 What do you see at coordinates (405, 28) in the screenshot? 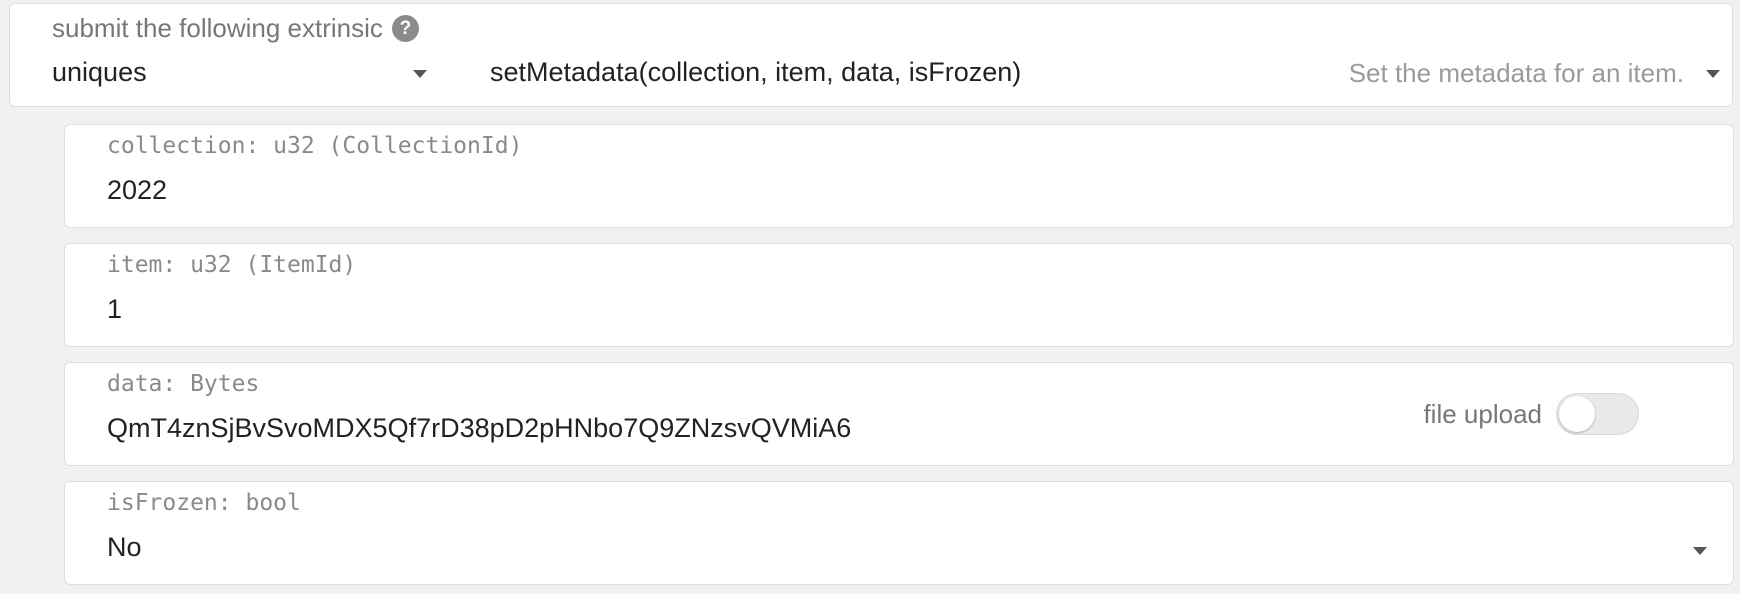
I see `question-circle-icon: ?` at bounding box center [405, 28].